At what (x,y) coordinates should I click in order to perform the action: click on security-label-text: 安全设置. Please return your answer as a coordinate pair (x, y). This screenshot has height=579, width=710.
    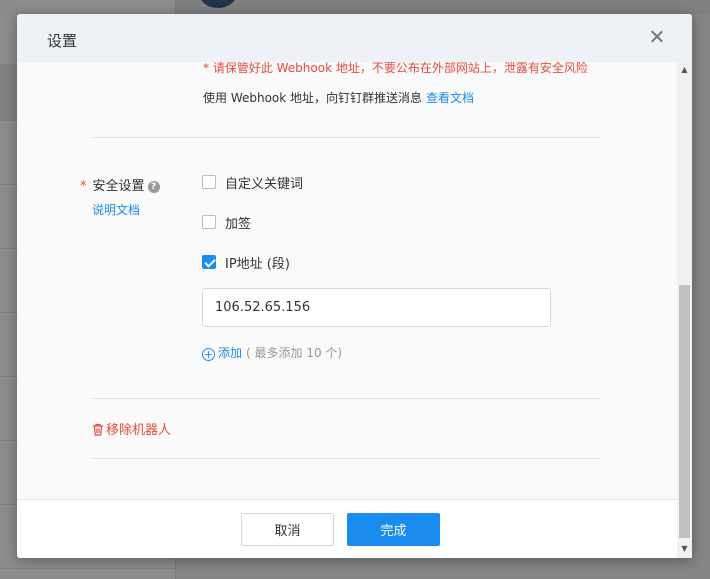
    Looking at the image, I should click on (118, 186).